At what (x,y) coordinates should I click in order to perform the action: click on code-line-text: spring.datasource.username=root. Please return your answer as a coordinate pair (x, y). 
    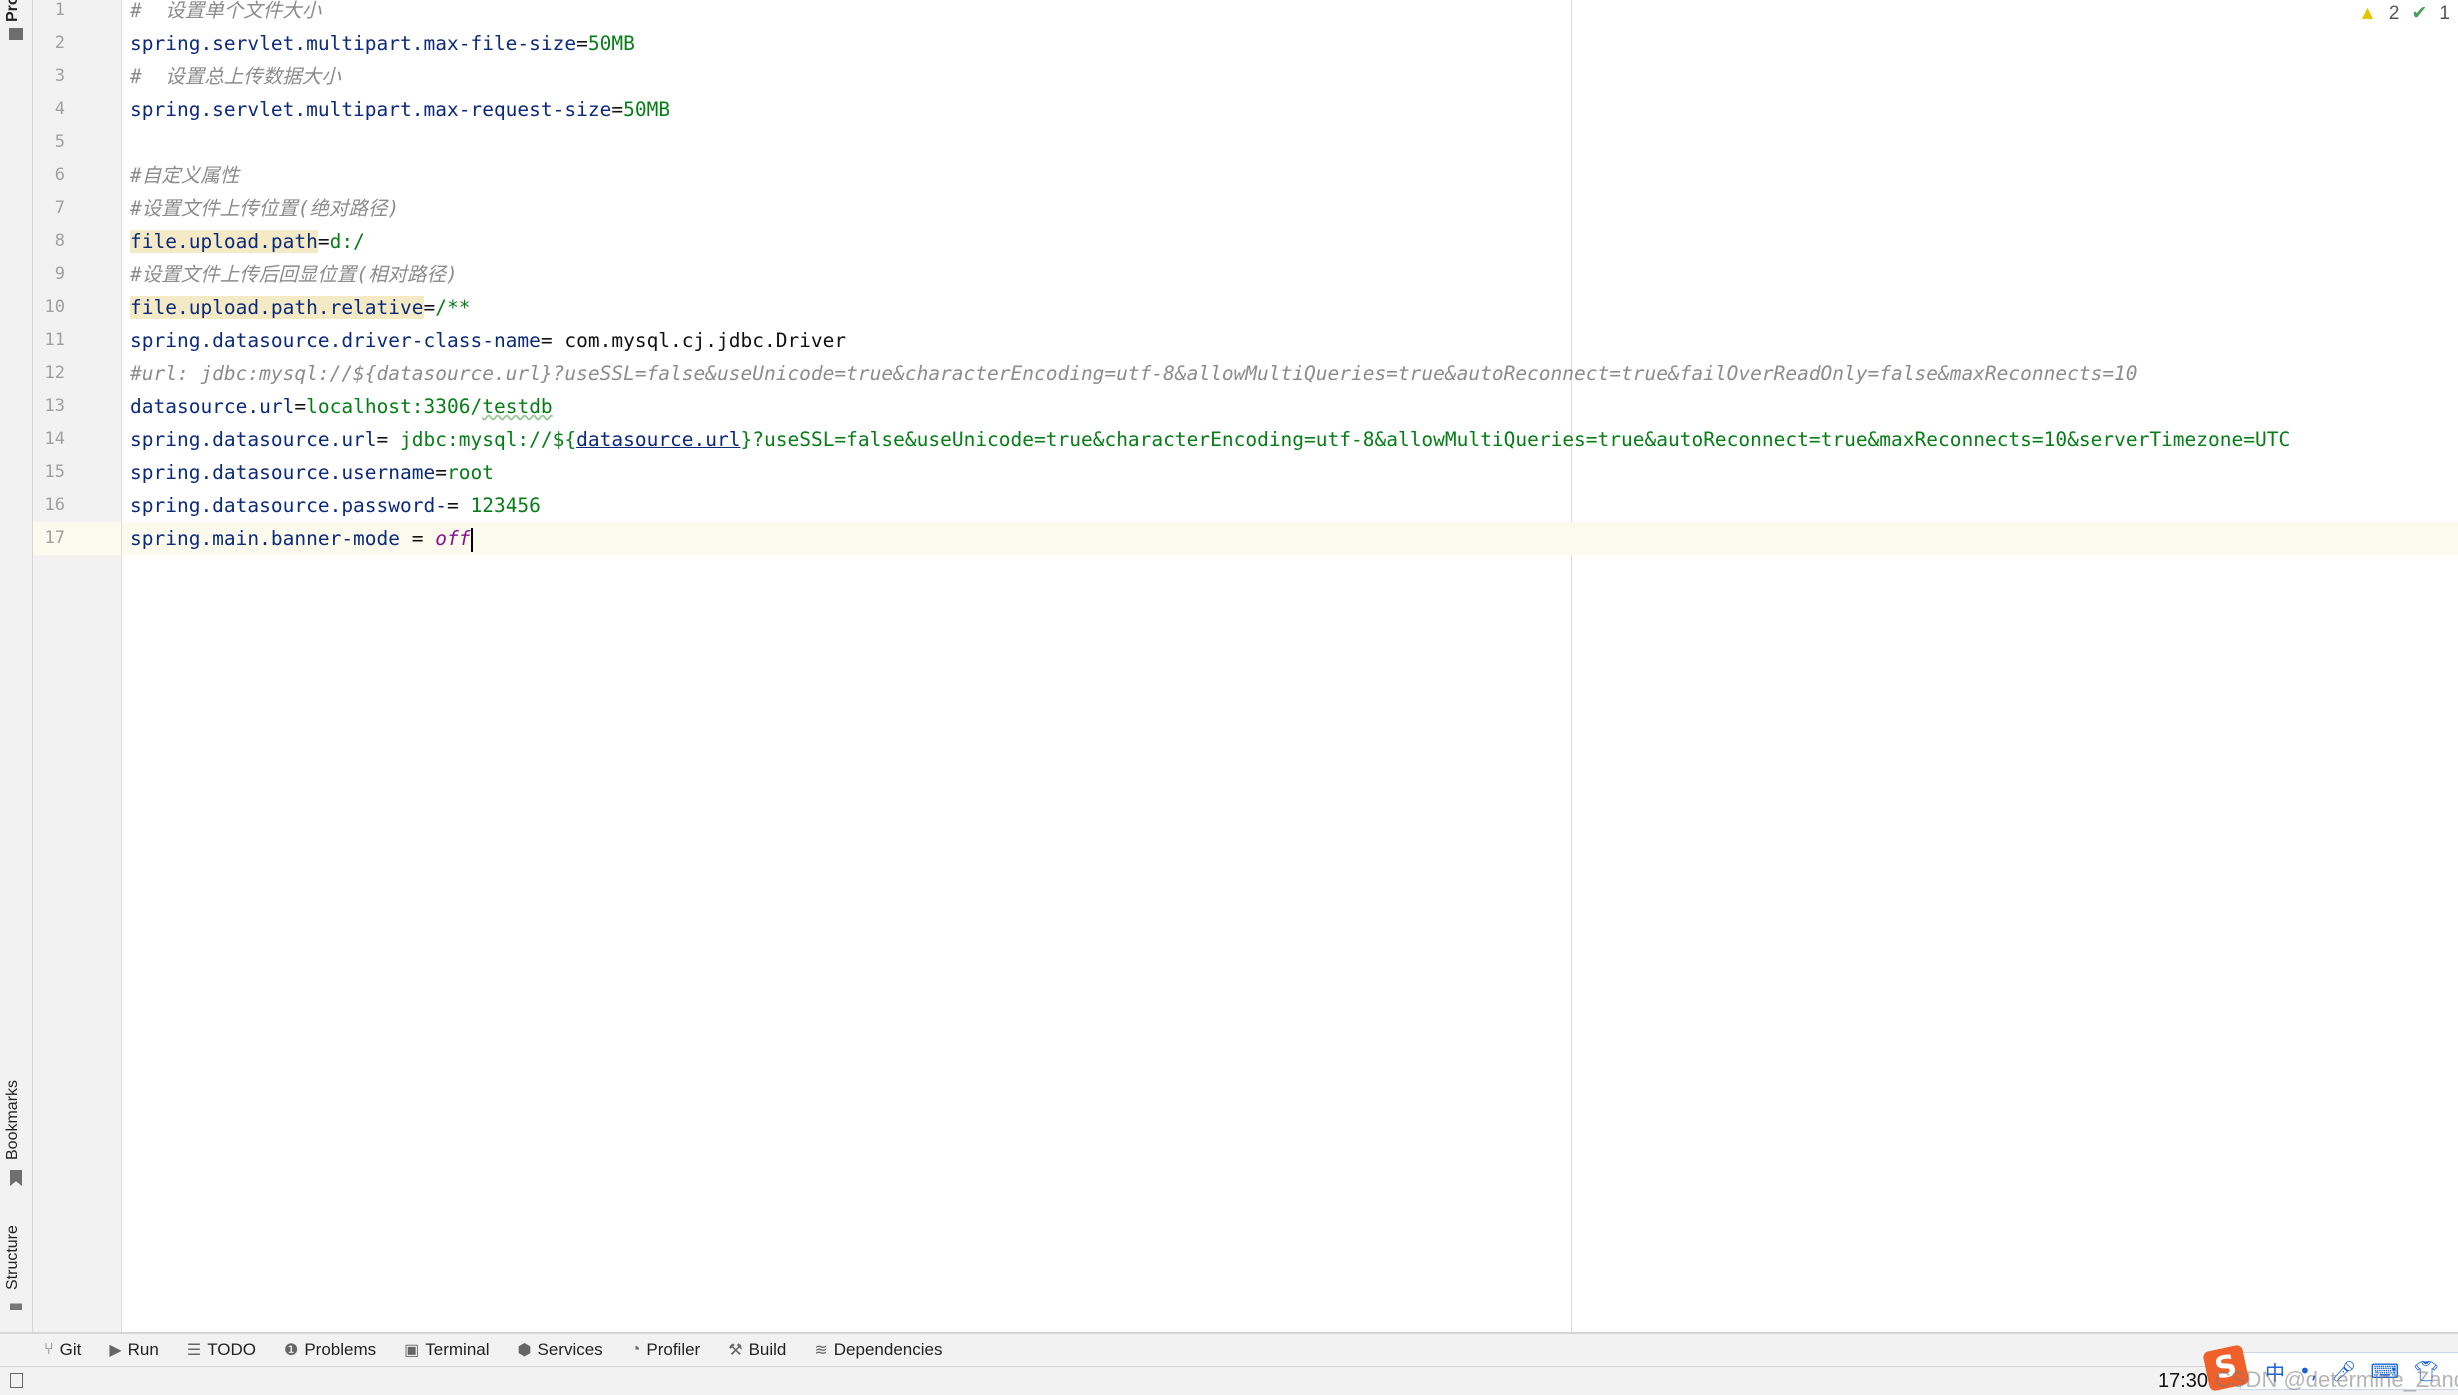
    Looking at the image, I should click on (312, 472).